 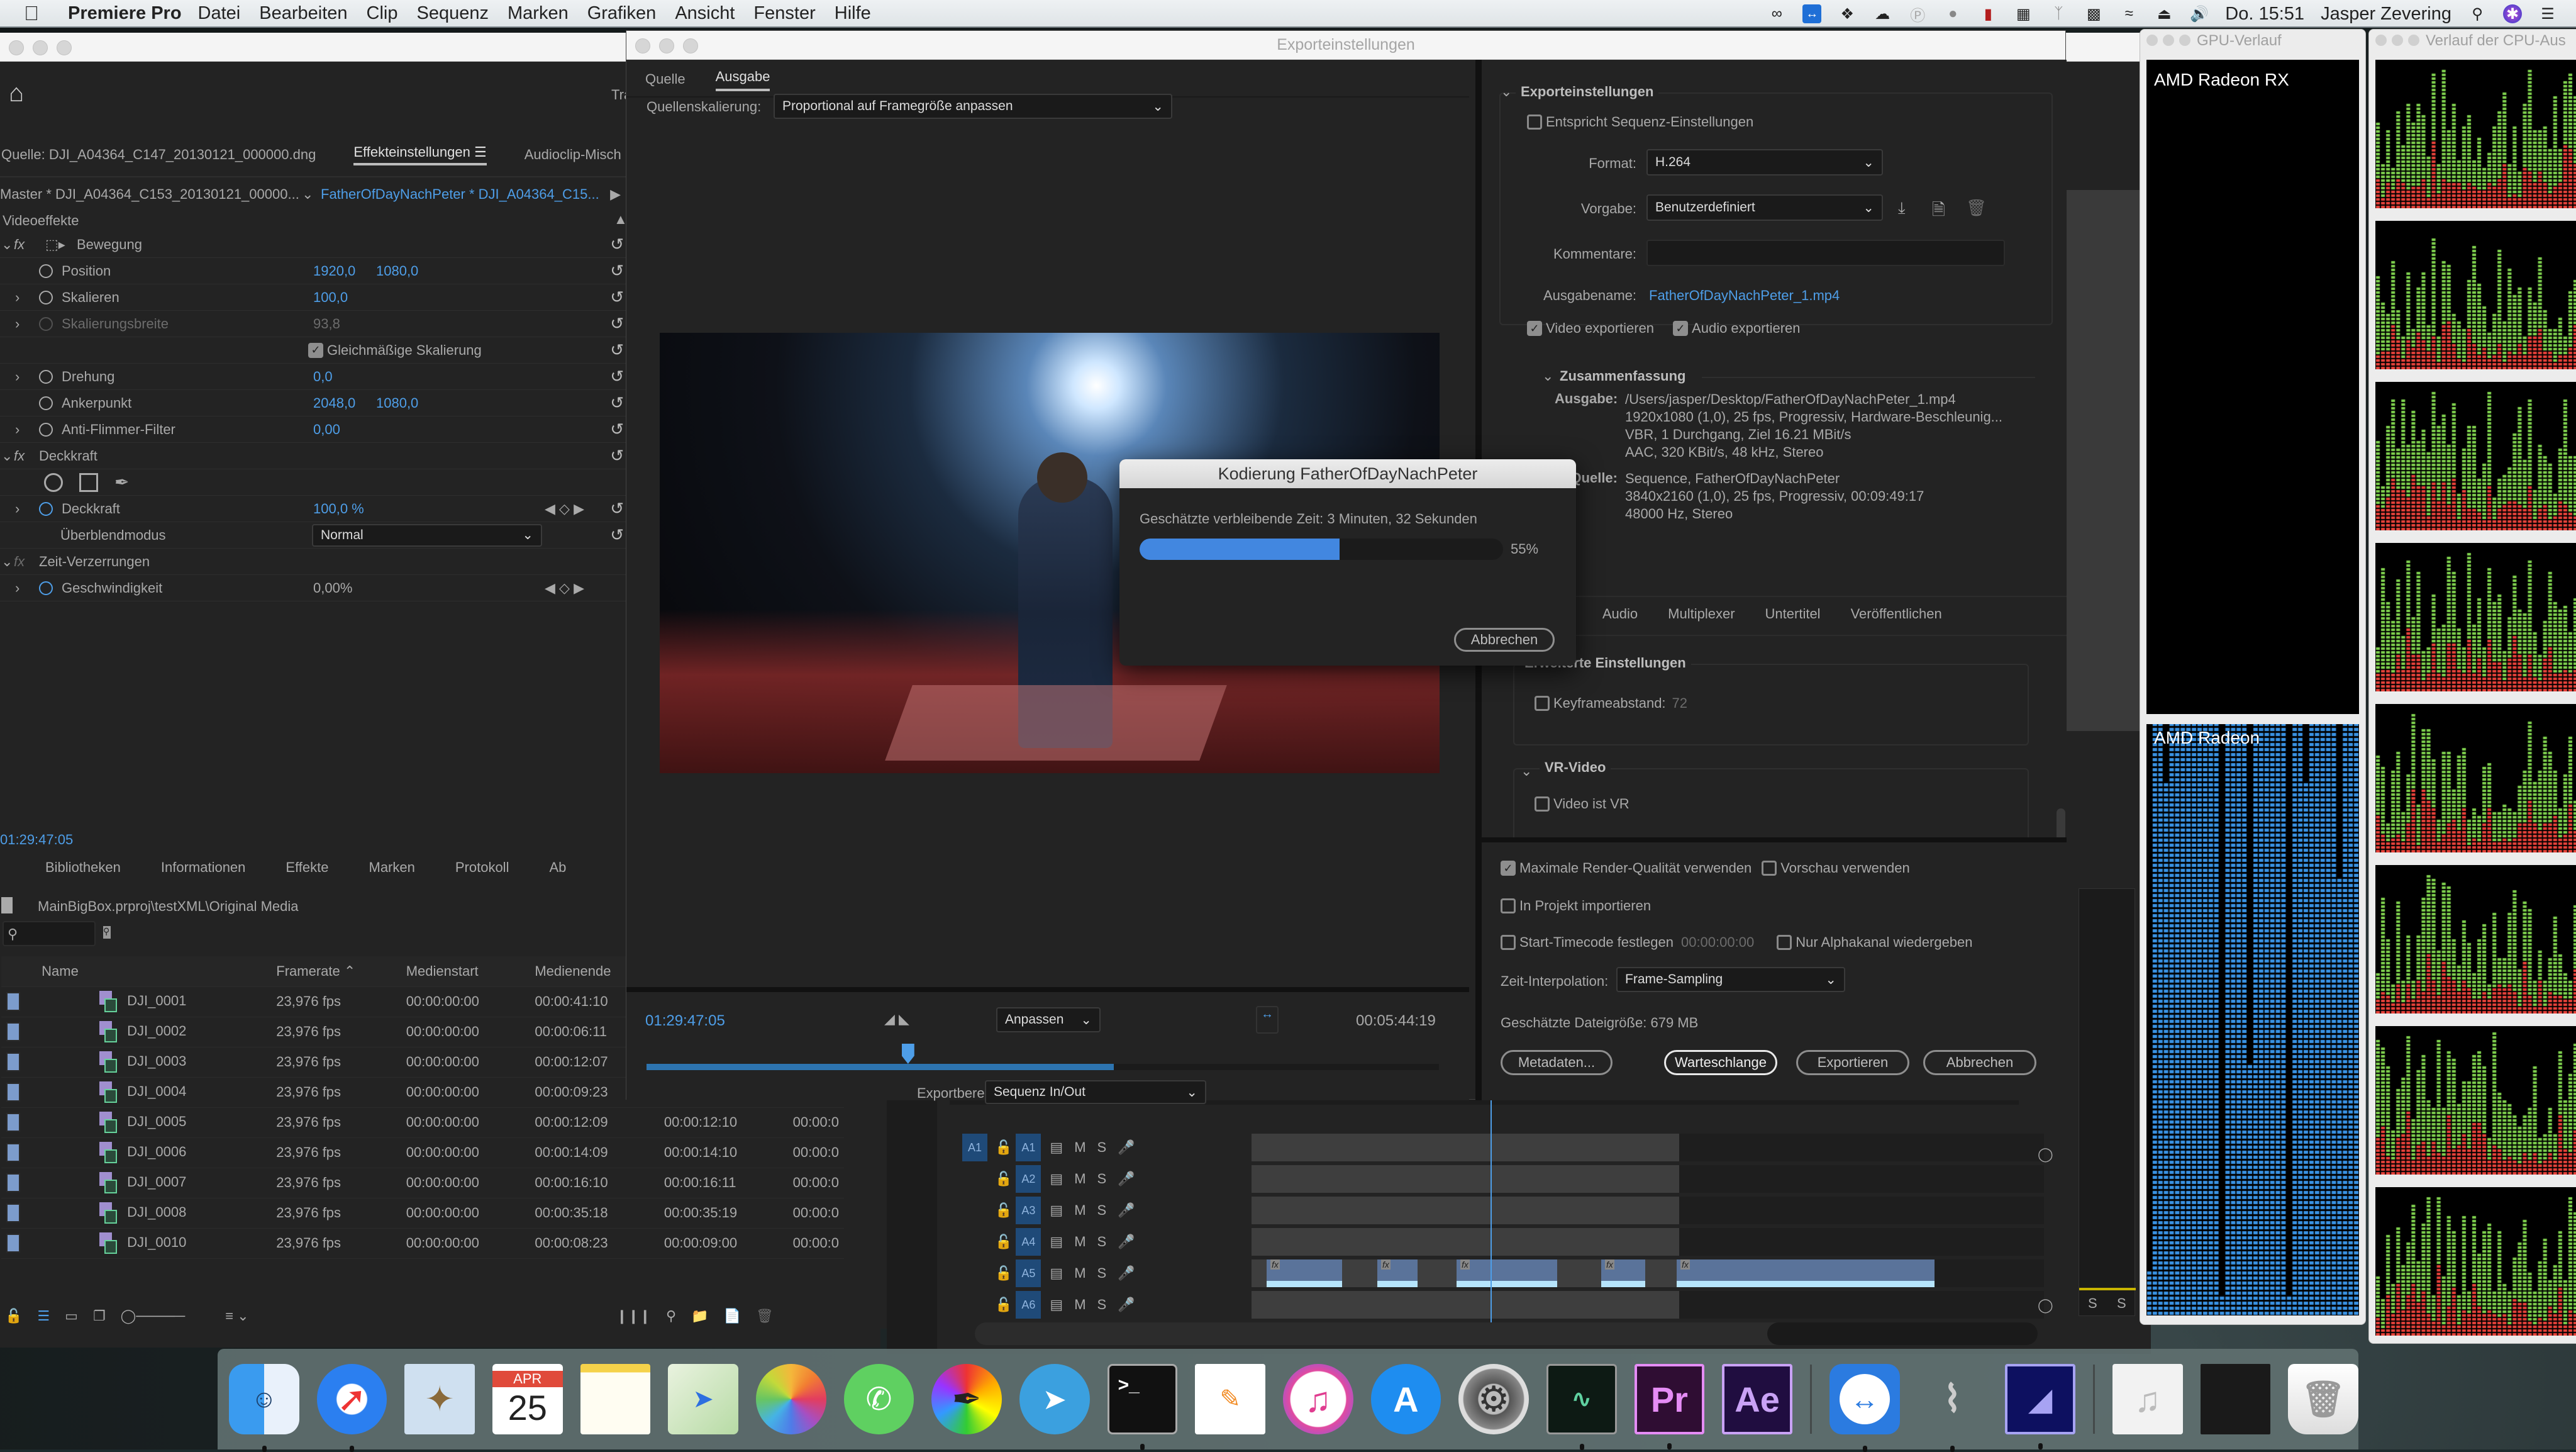 What do you see at coordinates (427, 535) in the screenshot?
I see `blend-mode-select: Normal ⌄` at bounding box center [427, 535].